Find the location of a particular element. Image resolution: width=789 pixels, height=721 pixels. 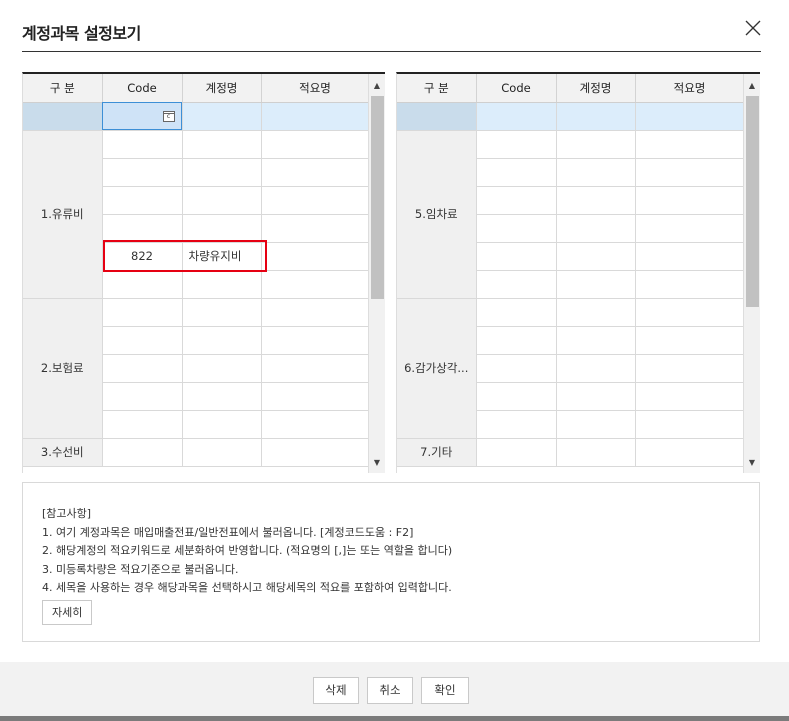

group-cell: 2.보험료 is located at coordinates (63, 368).